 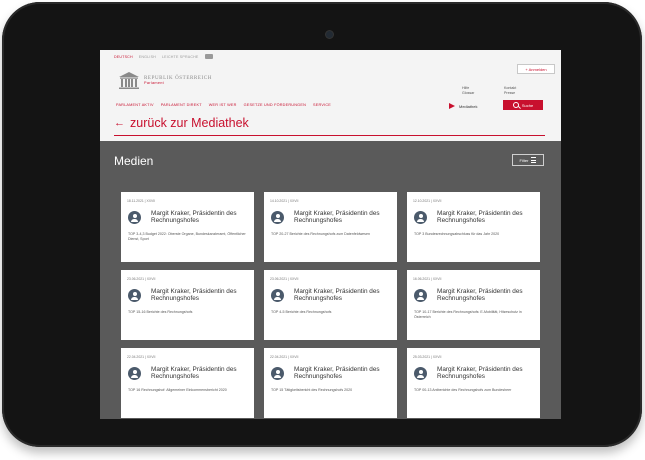 I want to click on back-link: ← zurück zur Mediathek, so click(x=181, y=123).